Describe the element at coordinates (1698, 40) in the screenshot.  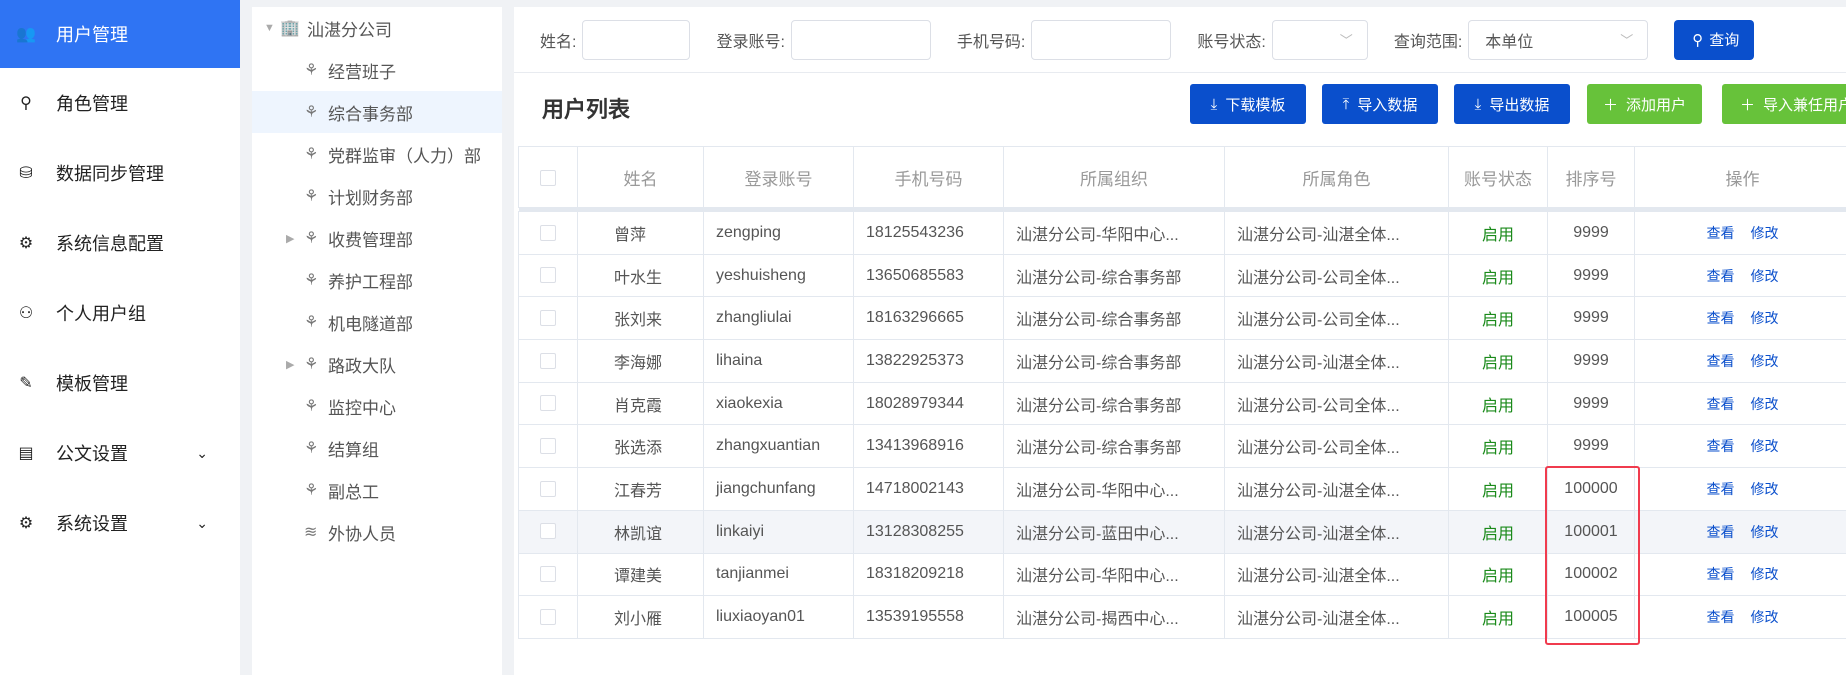
I see `search-icon: ⚲` at that location.